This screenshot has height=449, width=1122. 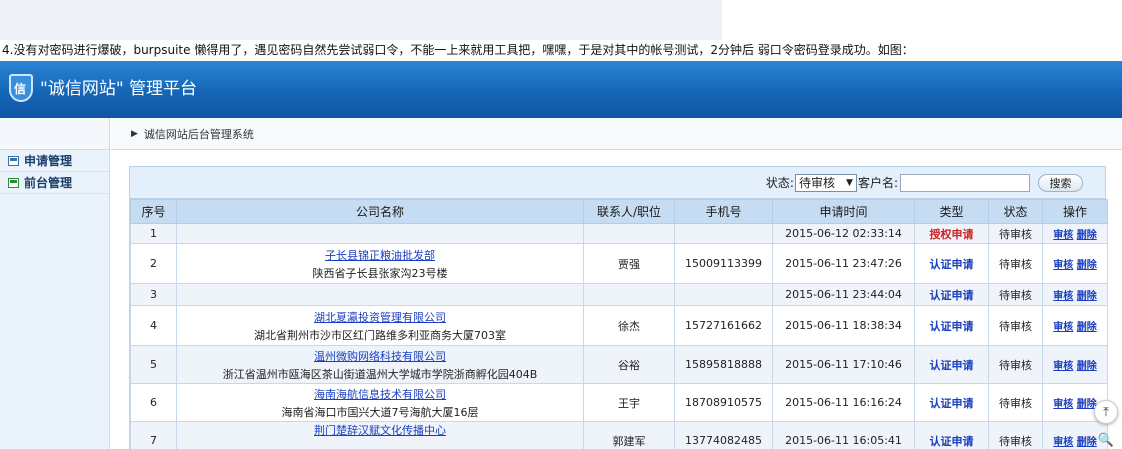 I want to click on app-title: "诚信网站" 管理平台, so click(x=119, y=89).